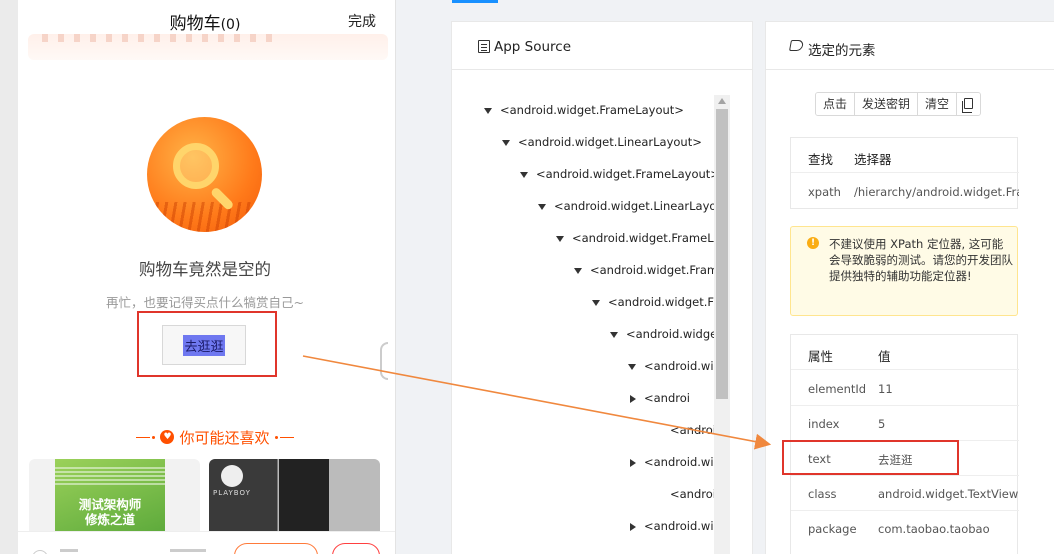 The width and height of the screenshot is (1054, 554). Describe the element at coordinates (533, 47) in the screenshot. I see `app-source-title: App Source` at that location.